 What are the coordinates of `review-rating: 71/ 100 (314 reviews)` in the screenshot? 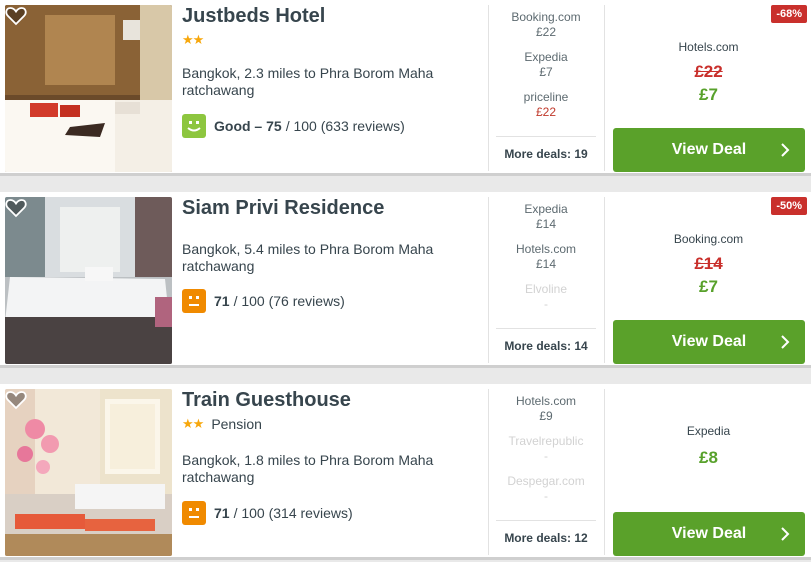 It's located at (267, 513).